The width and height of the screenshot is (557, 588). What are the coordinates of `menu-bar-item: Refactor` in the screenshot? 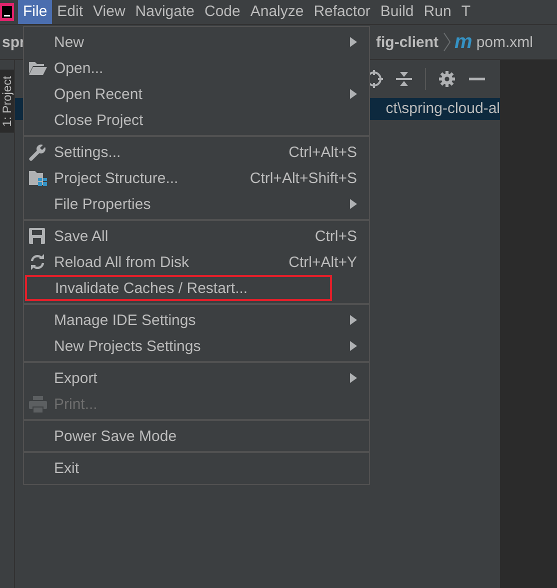 It's located at (342, 12).